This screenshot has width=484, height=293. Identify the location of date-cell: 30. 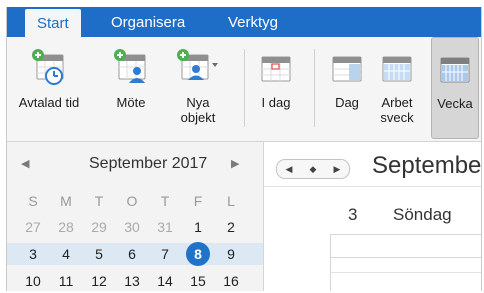
(132, 227).